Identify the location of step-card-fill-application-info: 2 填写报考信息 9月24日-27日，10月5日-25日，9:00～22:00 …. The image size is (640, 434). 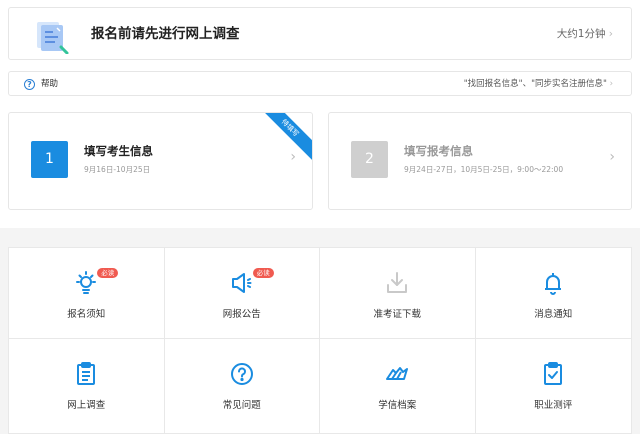
(480, 161).